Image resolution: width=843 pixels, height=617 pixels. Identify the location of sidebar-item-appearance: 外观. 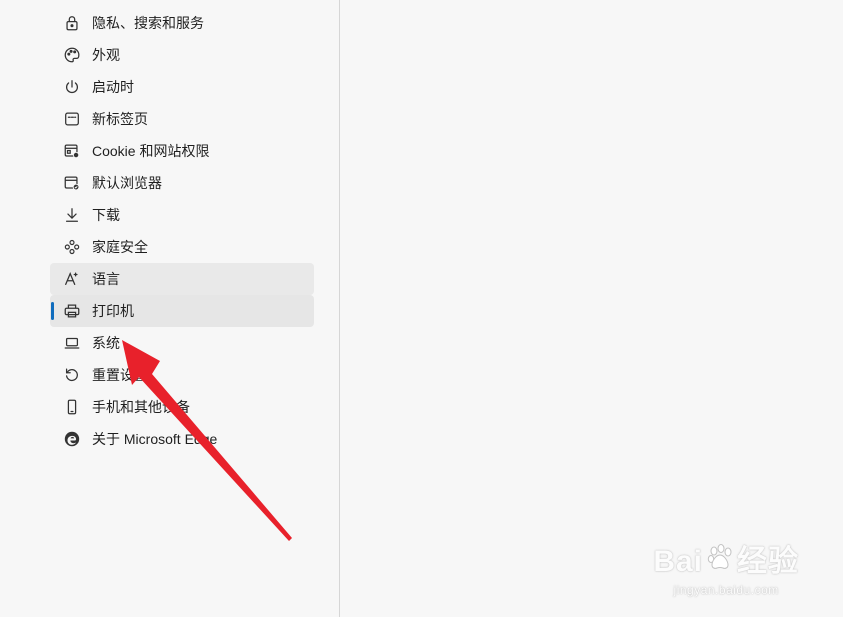
(182, 55).